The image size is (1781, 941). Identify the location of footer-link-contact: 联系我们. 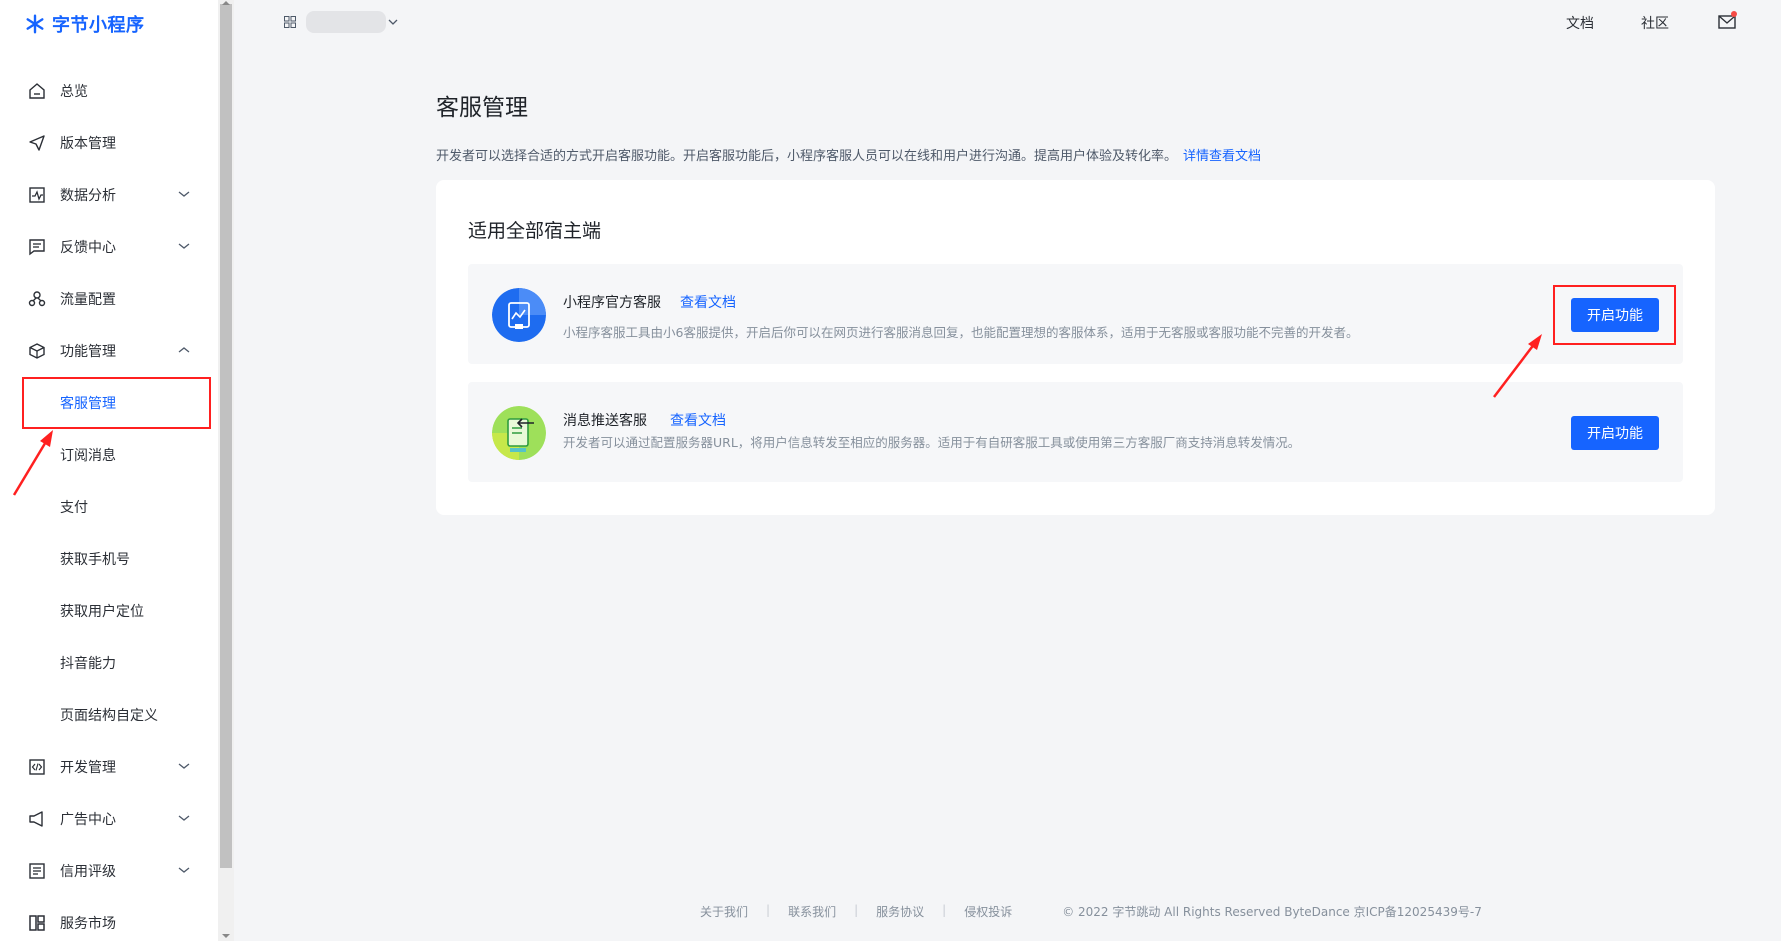
(812, 911).